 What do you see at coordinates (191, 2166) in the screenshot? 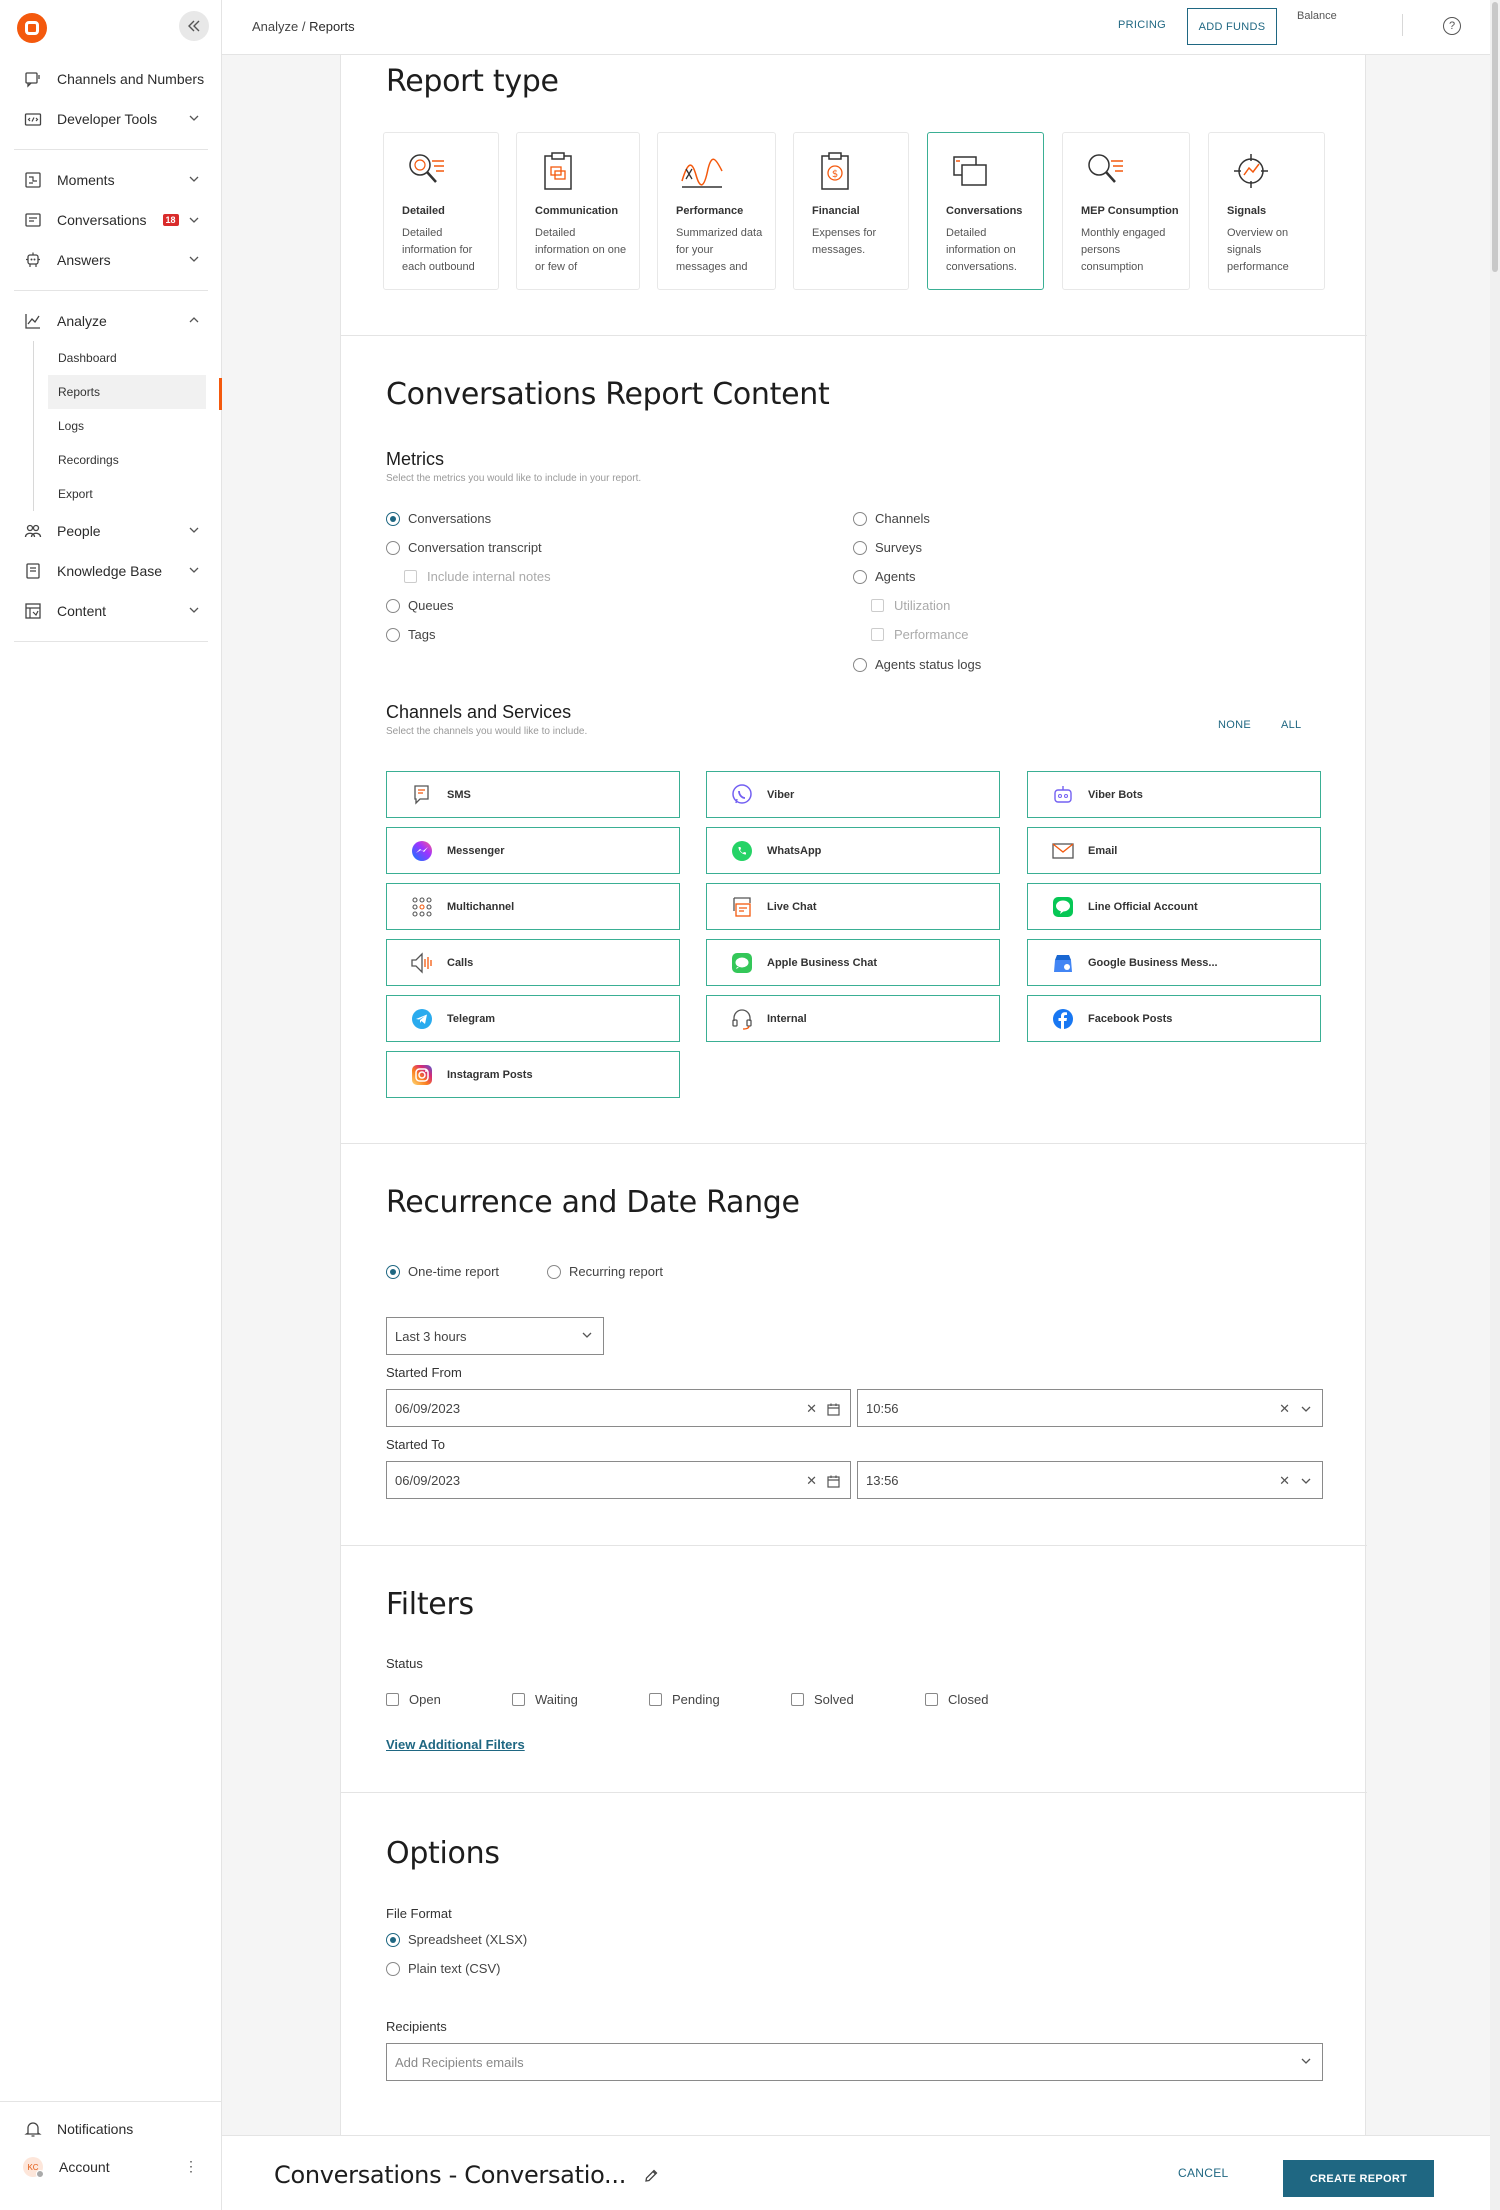
I see `more-vertical-icon: ⋮` at bounding box center [191, 2166].